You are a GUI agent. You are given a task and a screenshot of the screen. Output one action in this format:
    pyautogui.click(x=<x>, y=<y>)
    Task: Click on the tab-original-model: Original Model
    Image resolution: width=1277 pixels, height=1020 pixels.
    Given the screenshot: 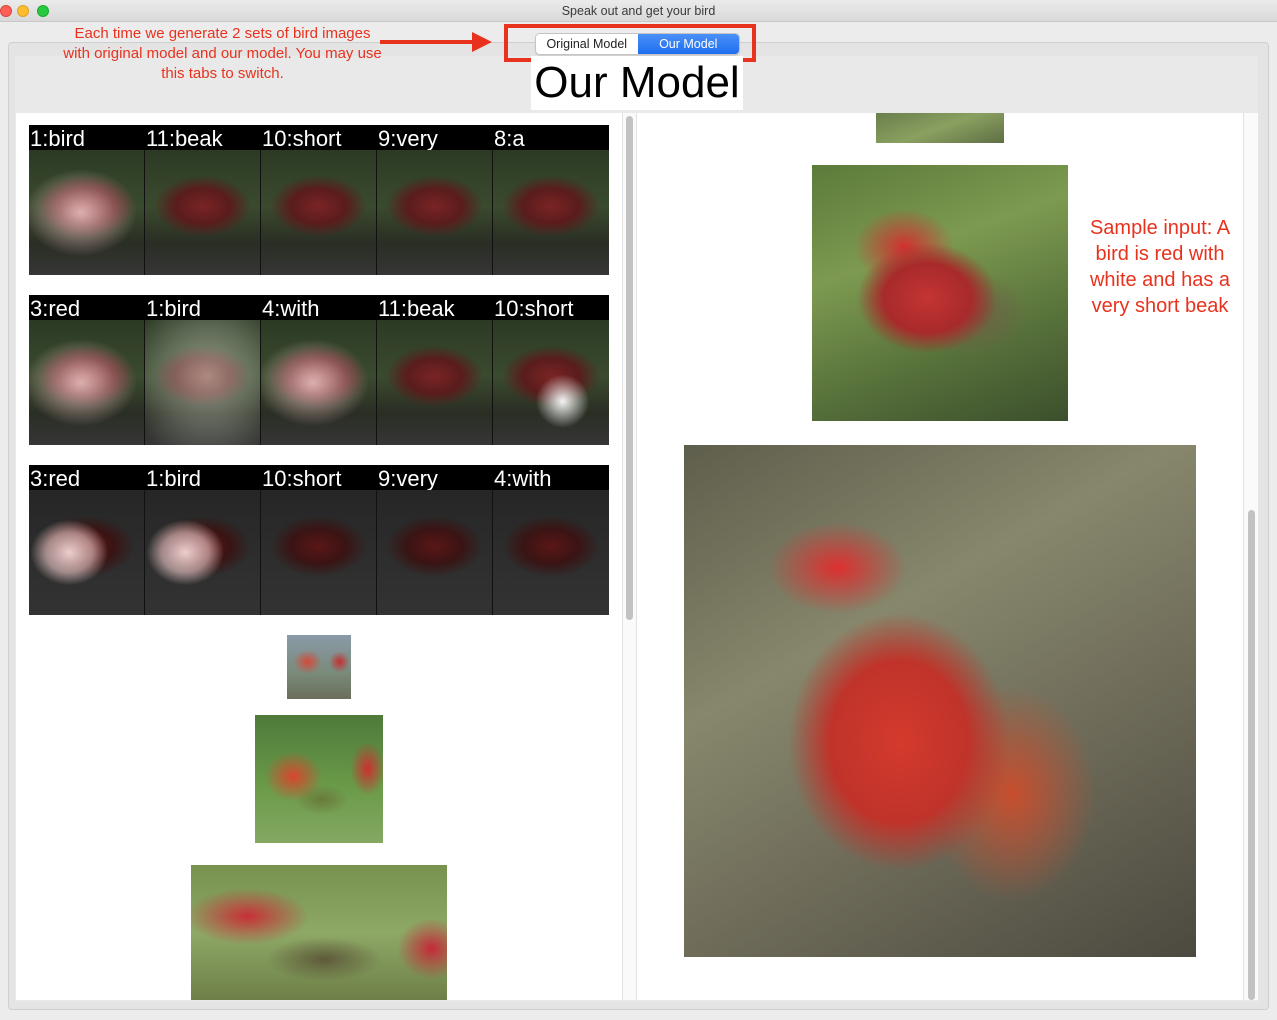 What is the action you would take?
    pyautogui.click(x=587, y=44)
    